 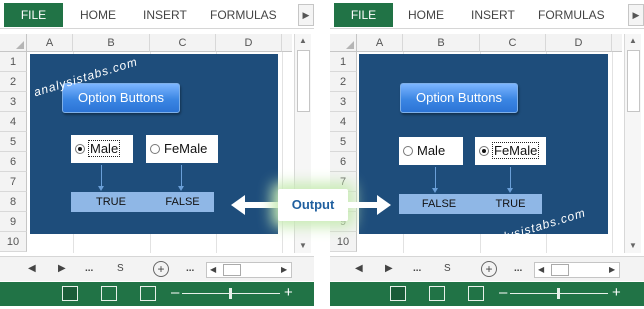 What do you see at coordinates (439, 204) in the screenshot?
I see `result-value-male: FALSE` at bounding box center [439, 204].